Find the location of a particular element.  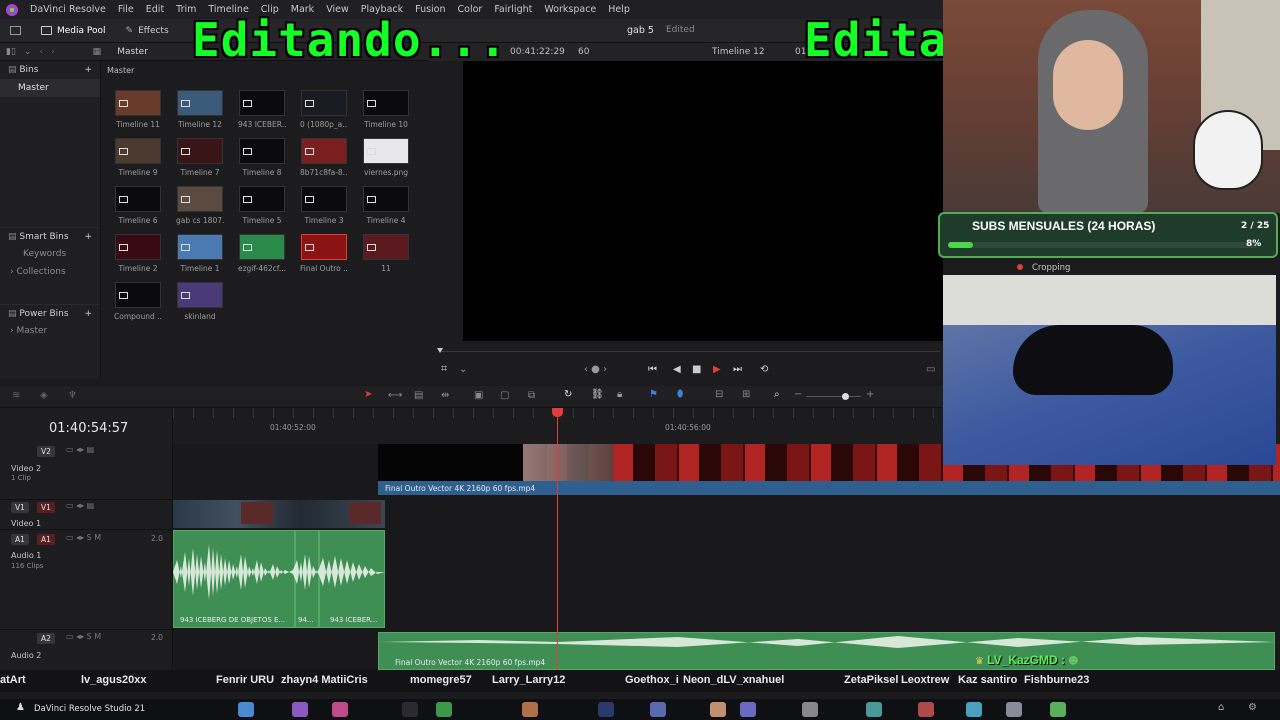

v2-clip-fade-frames is located at coordinates (568, 462).